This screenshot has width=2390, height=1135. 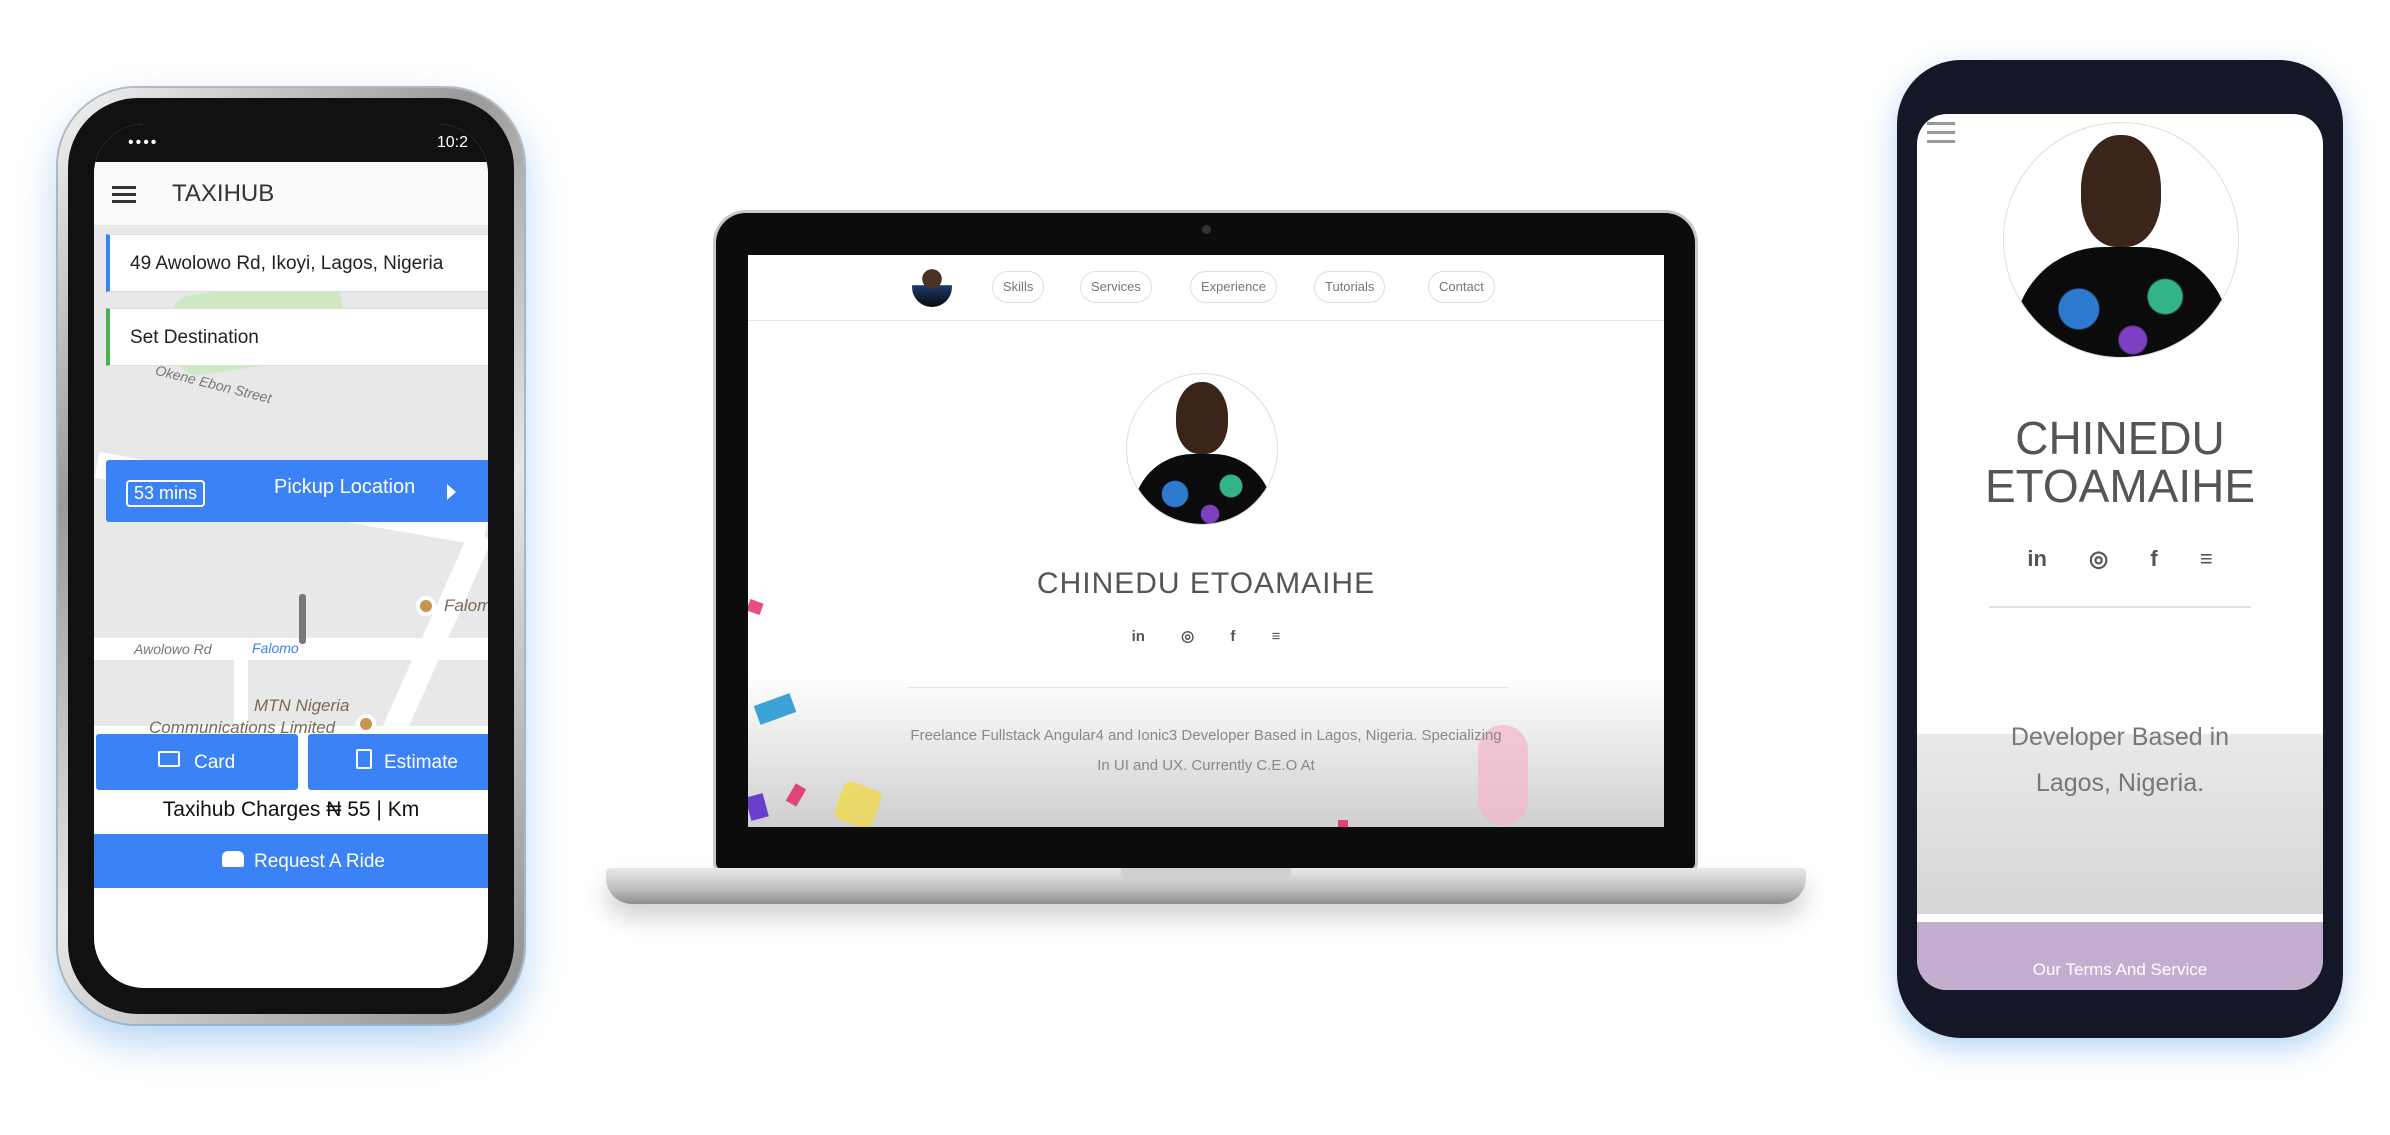 I want to click on credit-card-icon, so click(x=169, y=759).